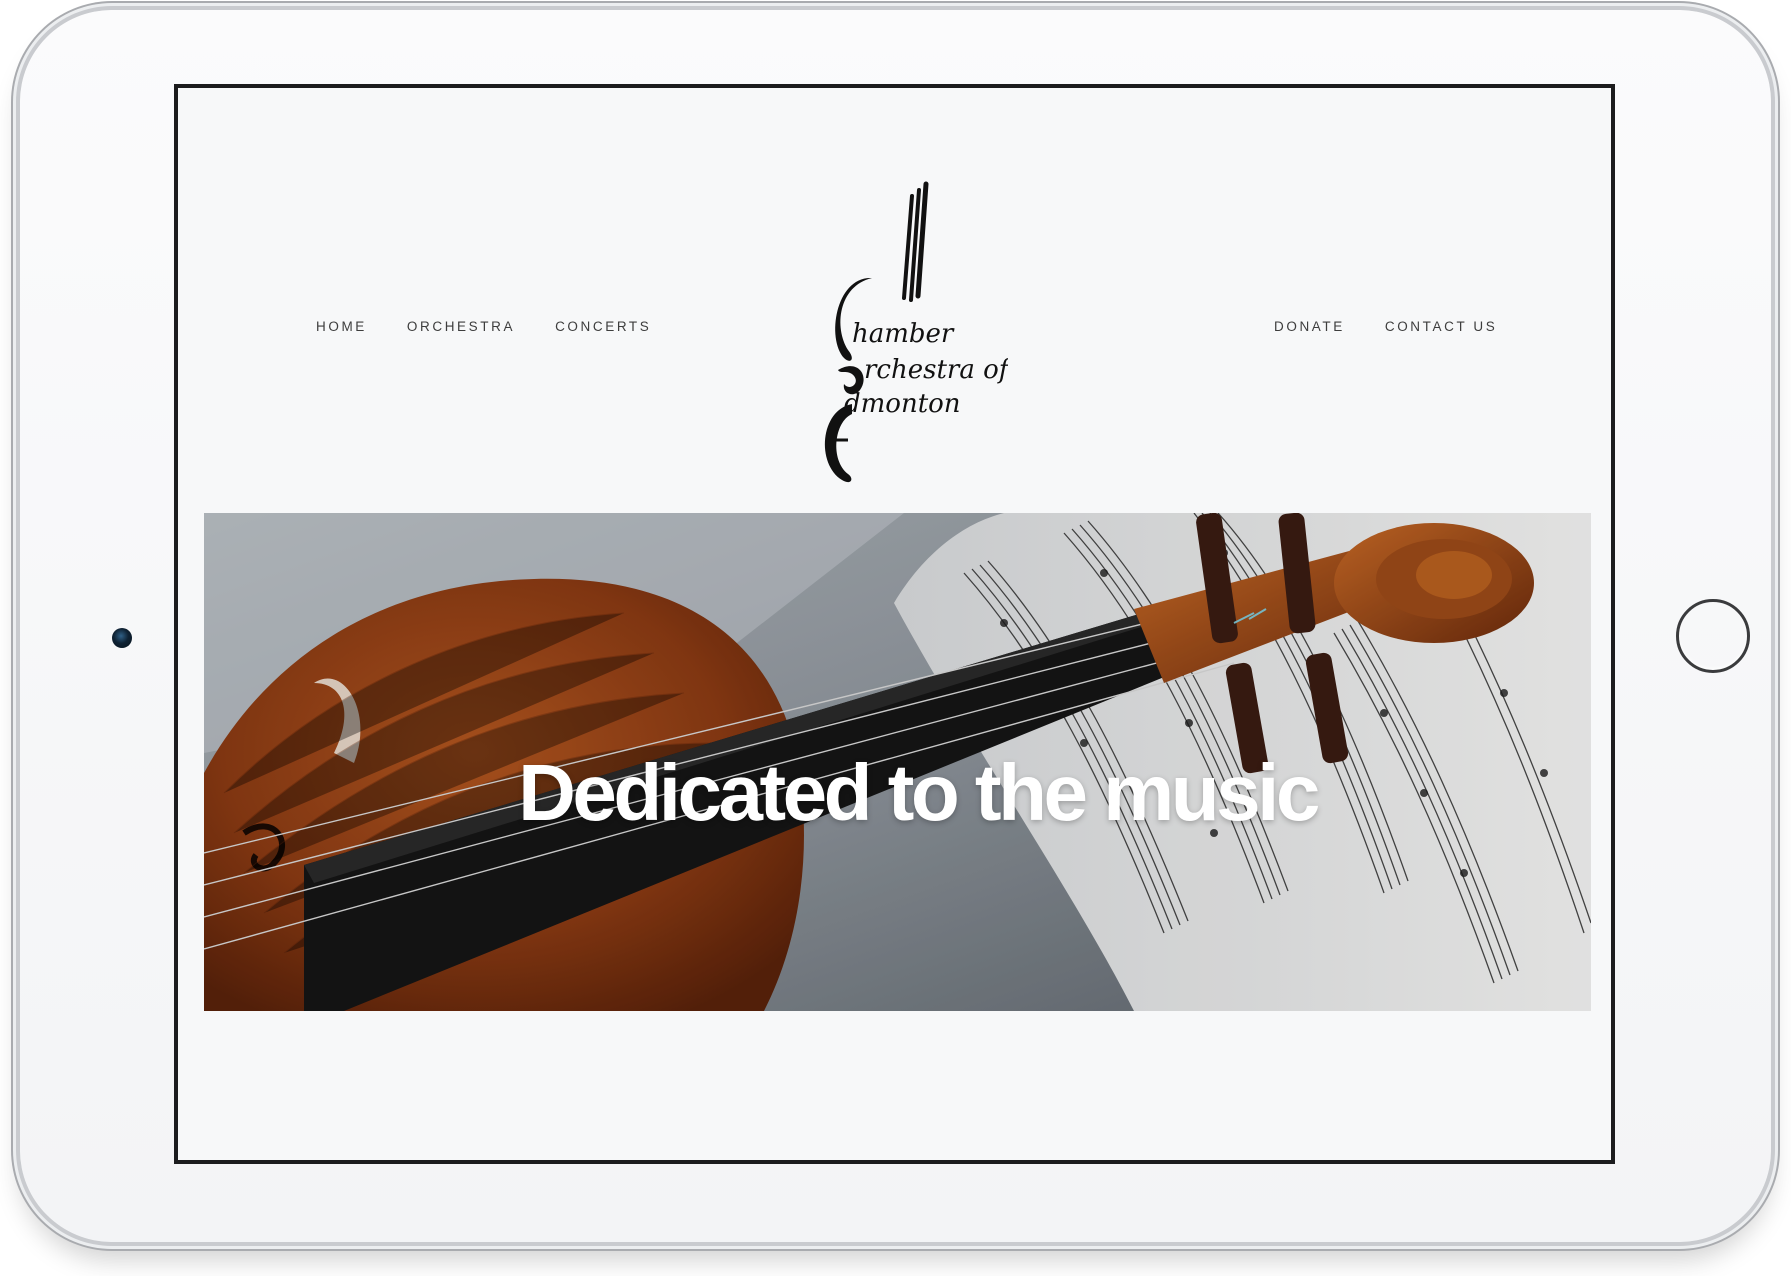  Describe the element at coordinates (1309, 326) in the screenshot. I see `nav-donate-link: DONATE` at that location.